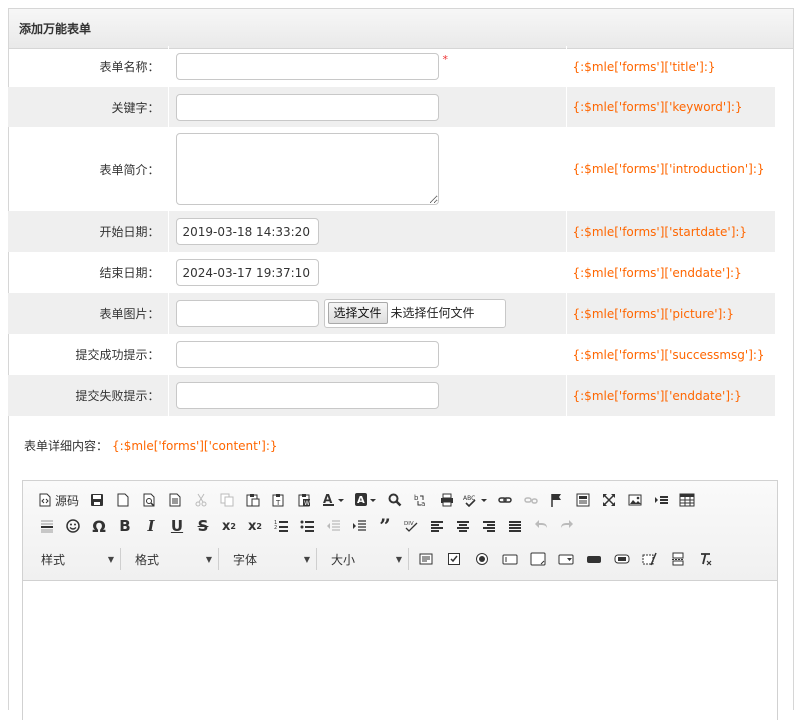  Describe the element at coordinates (395, 500) in the screenshot. I see `find-icon` at that location.